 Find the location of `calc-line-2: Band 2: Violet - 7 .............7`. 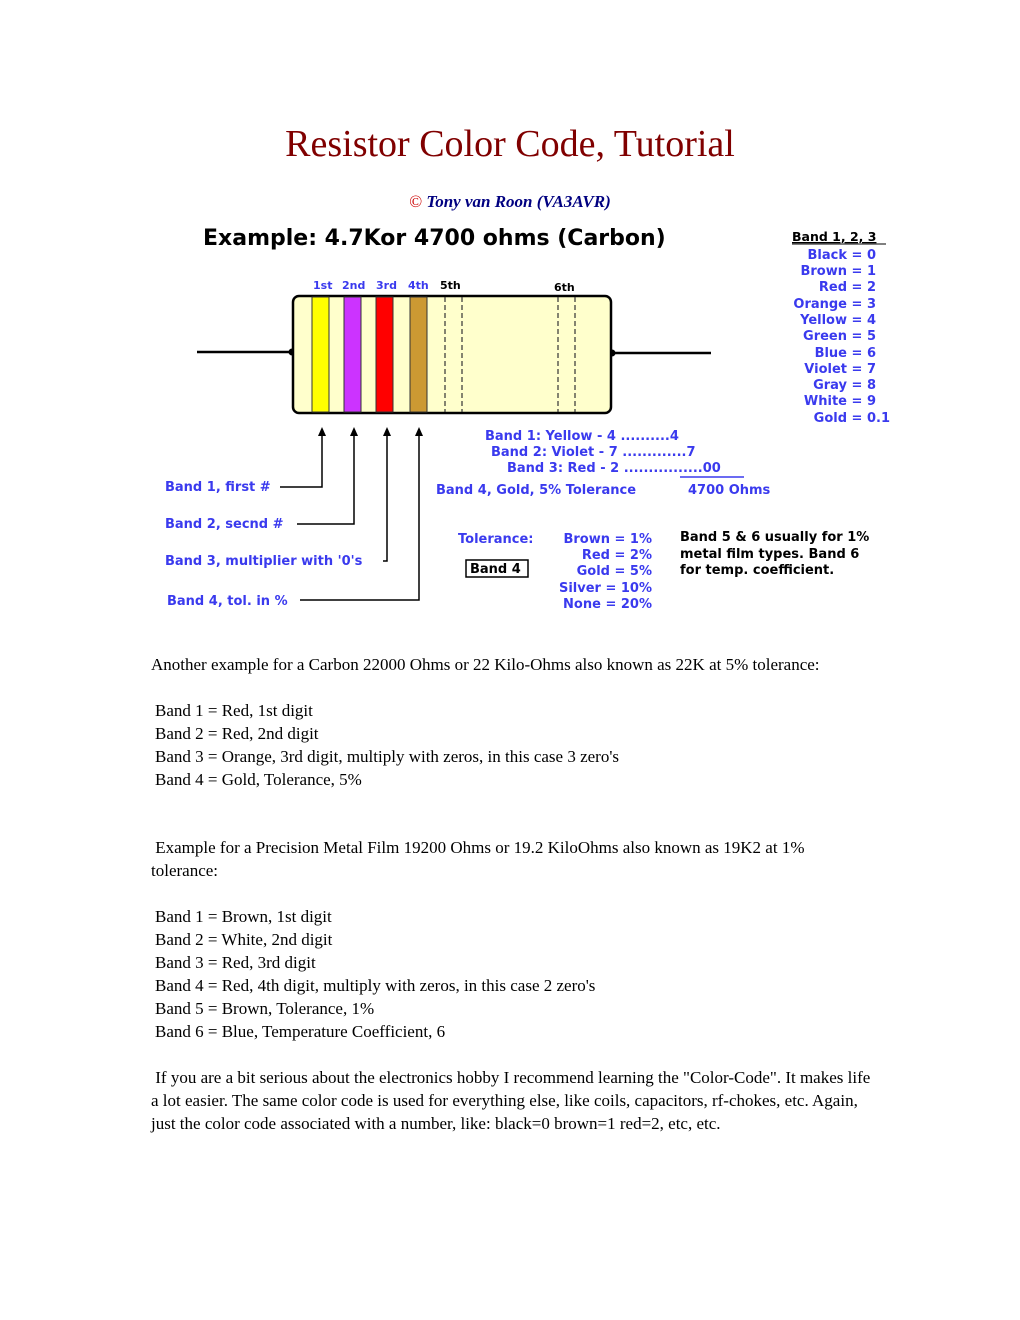

calc-line-2: Band 2: Violet - 7 .............7 is located at coordinates (593, 452).